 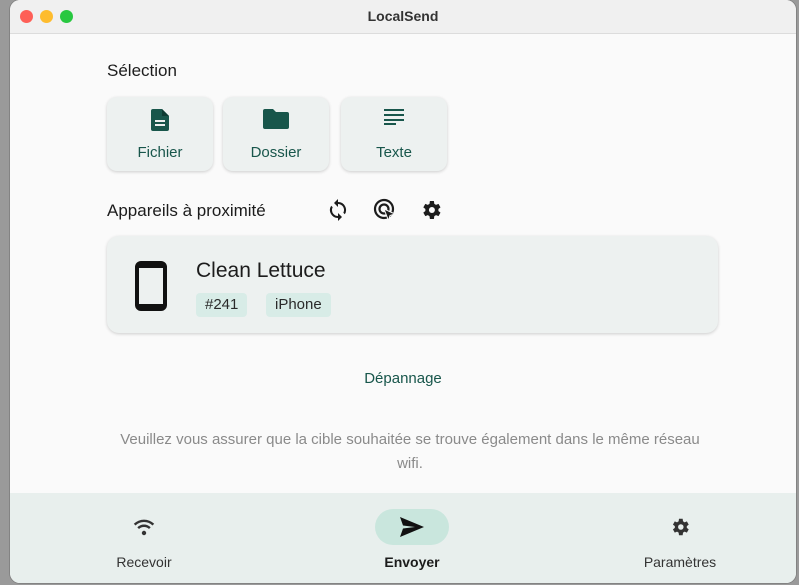 What do you see at coordinates (394, 120) in the screenshot?
I see `text-icon` at bounding box center [394, 120].